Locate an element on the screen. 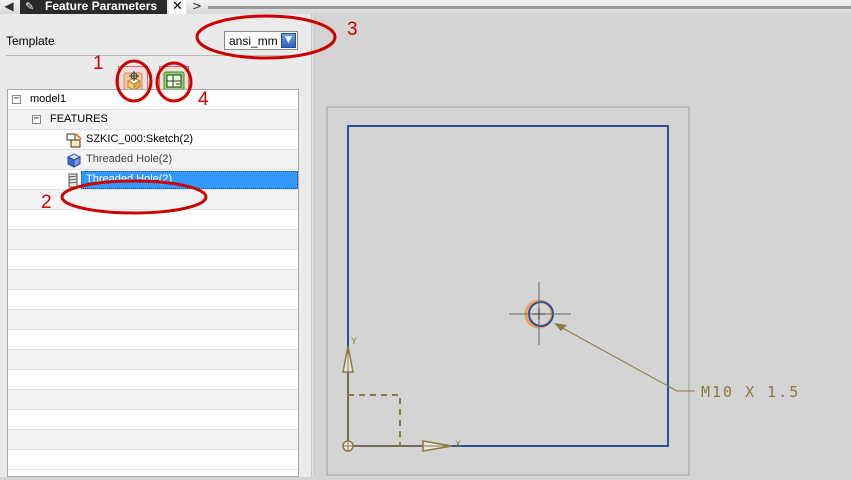 This screenshot has height=480, width=851. panel-title: Feature Parameters is located at coordinates (101, 6).